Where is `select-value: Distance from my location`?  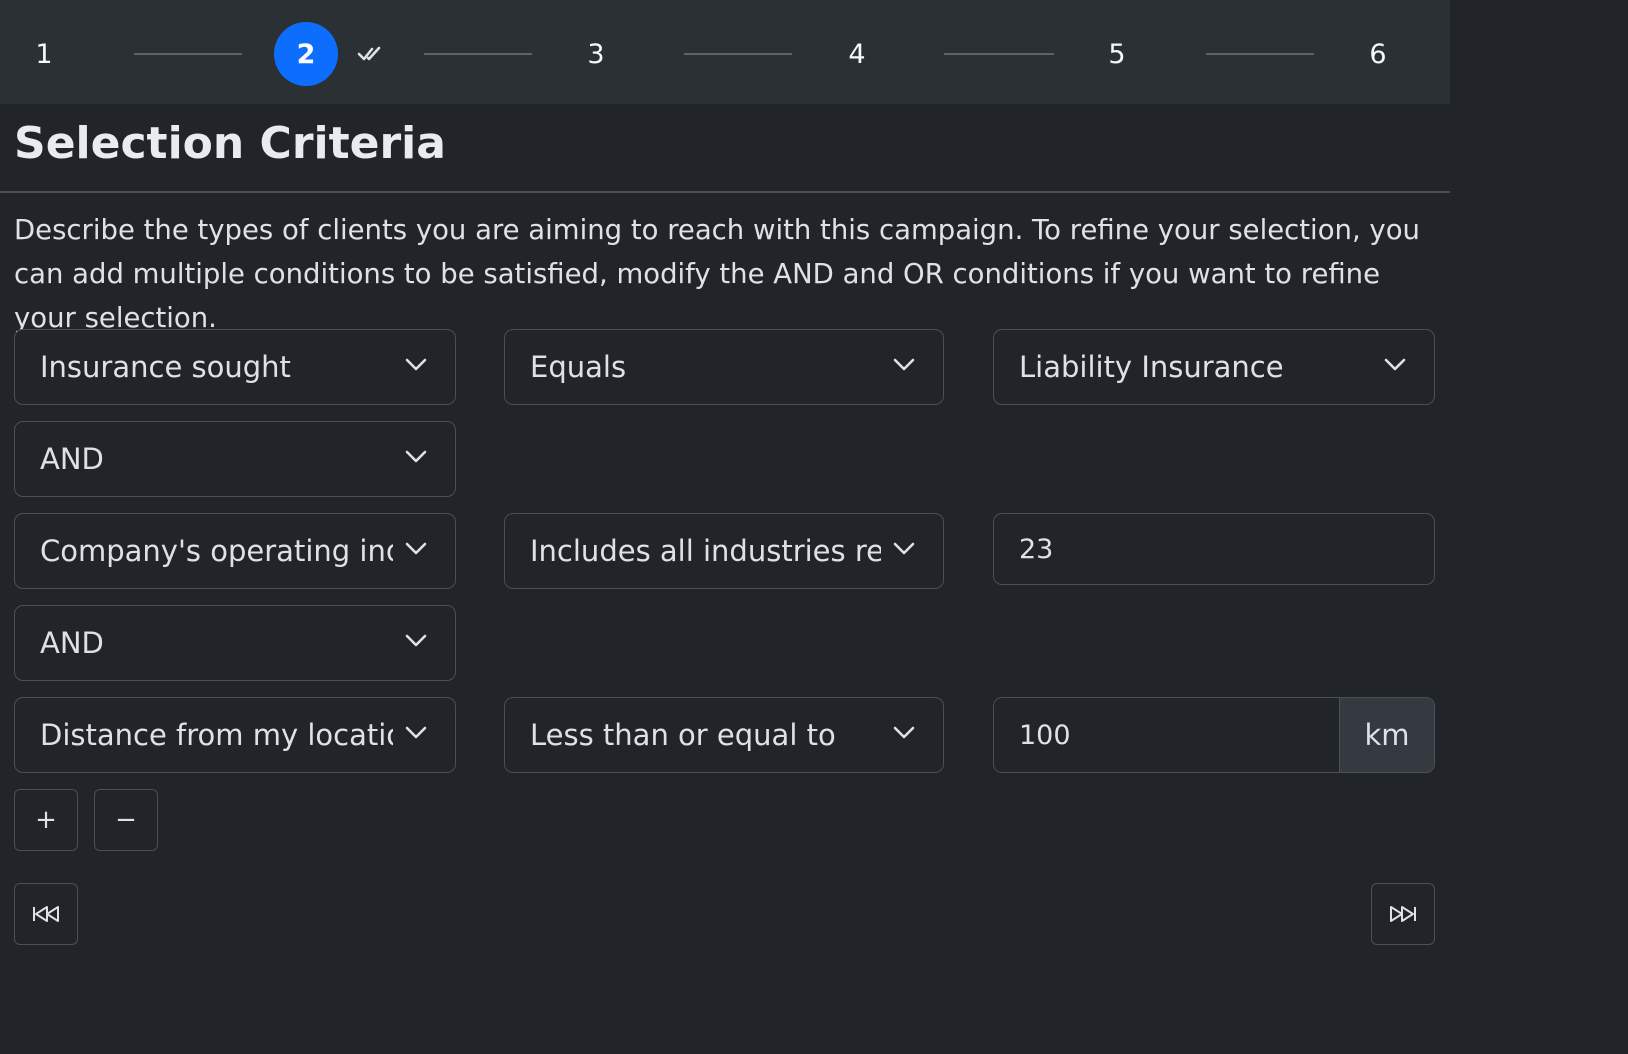
select-value: Distance from my location is located at coordinates (216, 735).